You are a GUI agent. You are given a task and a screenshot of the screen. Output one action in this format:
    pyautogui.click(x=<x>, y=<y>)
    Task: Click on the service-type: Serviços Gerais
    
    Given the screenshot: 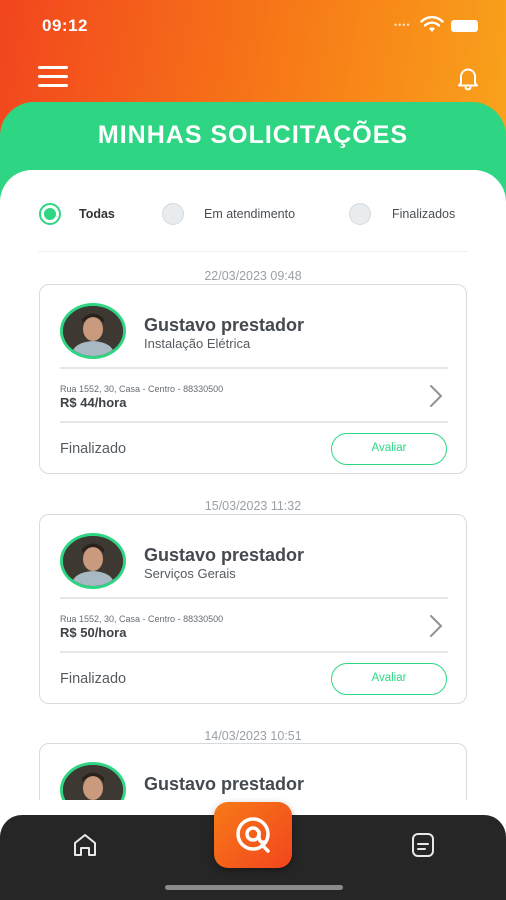 What is the action you would take?
    pyautogui.click(x=190, y=573)
    